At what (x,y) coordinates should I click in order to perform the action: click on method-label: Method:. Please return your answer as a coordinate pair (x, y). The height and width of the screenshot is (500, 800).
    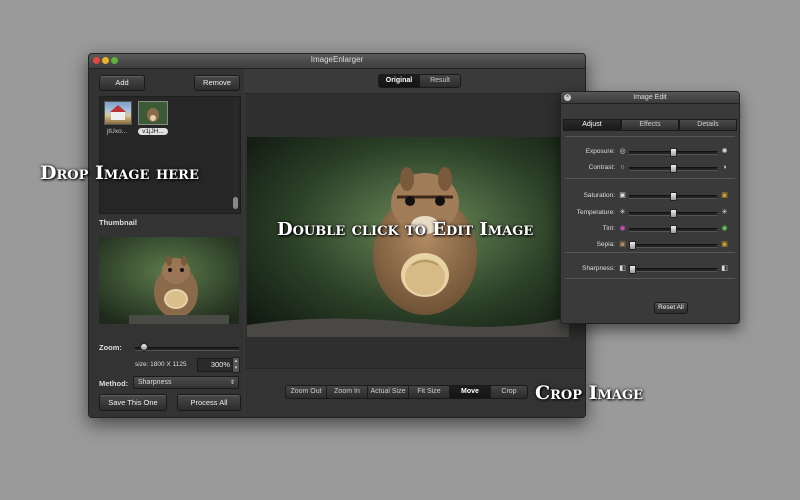
    Looking at the image, I should click on (114, 383).